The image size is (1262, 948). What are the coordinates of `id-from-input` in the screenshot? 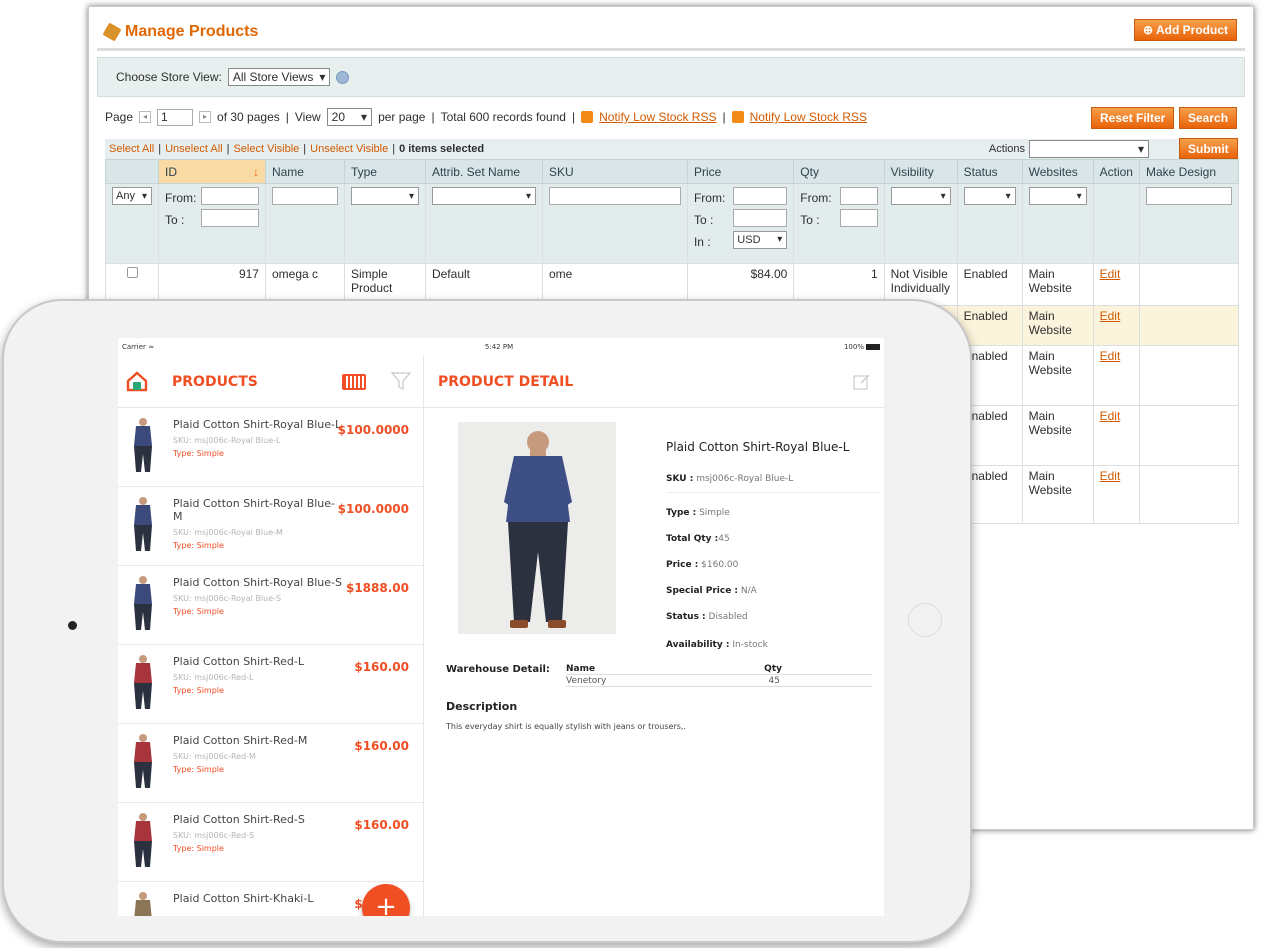 It's located at (229, 196).